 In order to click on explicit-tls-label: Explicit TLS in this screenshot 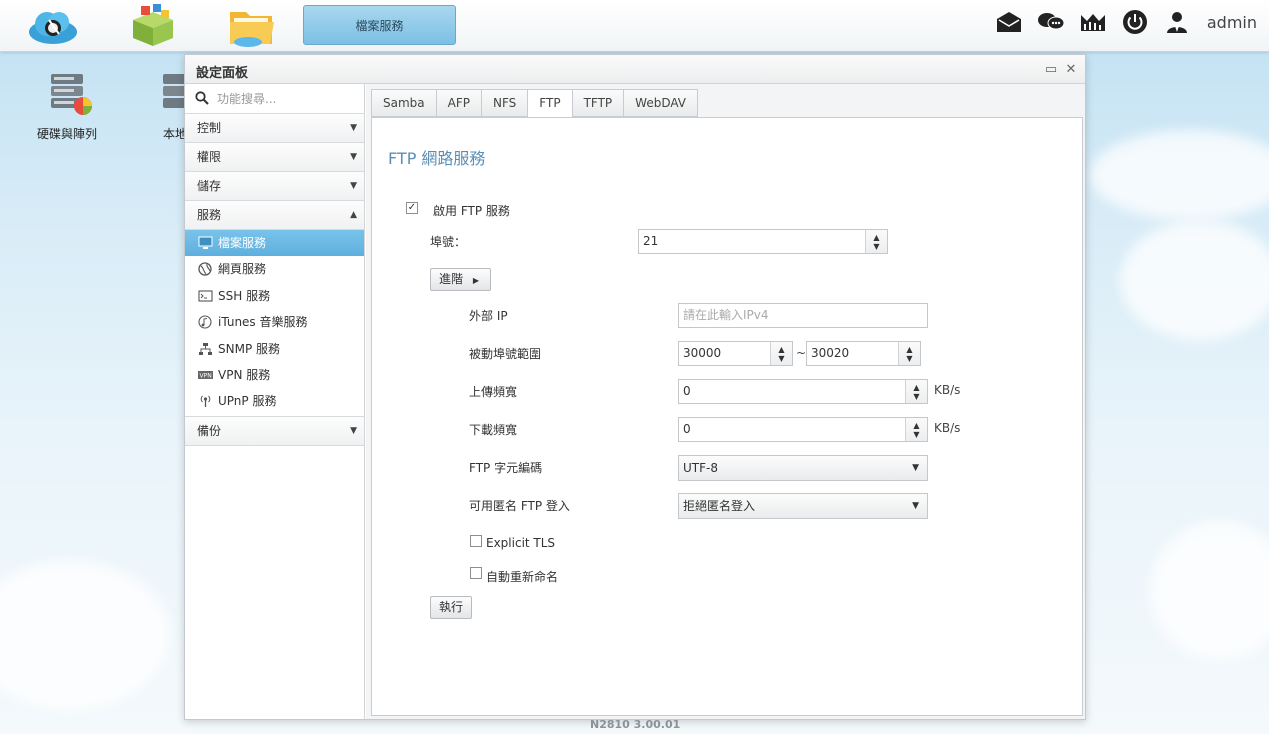, I will do `click(521, 543)`.